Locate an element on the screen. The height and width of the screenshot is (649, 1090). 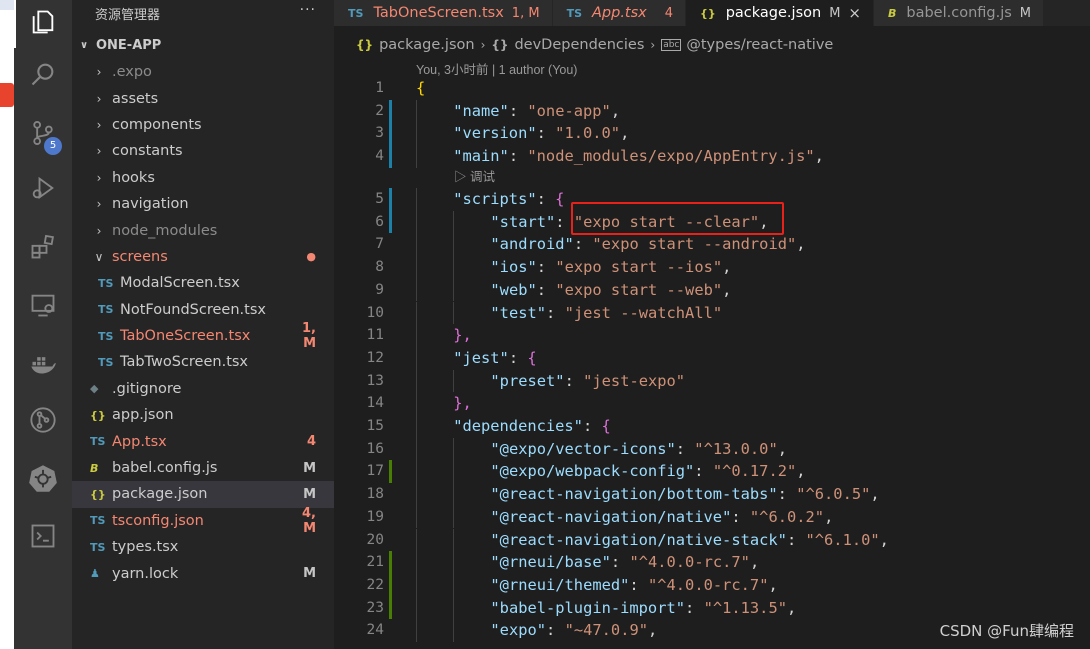
explorer-button is located at coordinates (43, 24).